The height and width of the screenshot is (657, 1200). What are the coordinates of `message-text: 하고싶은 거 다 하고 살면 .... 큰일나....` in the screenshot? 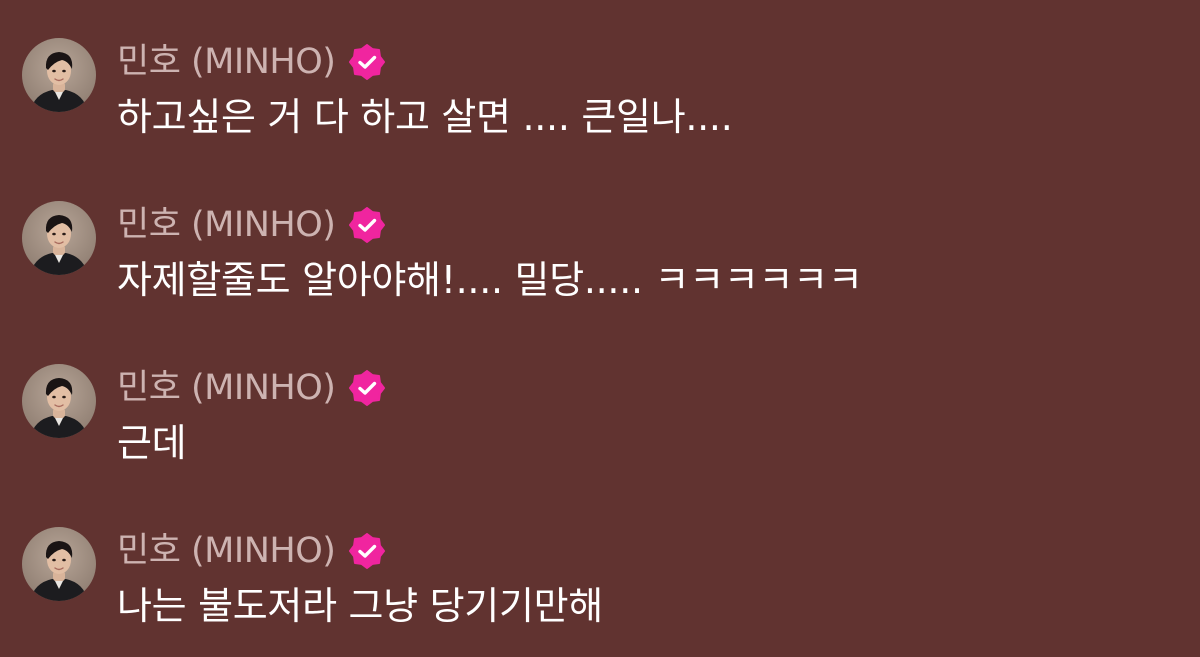 It's located at (425, 117).